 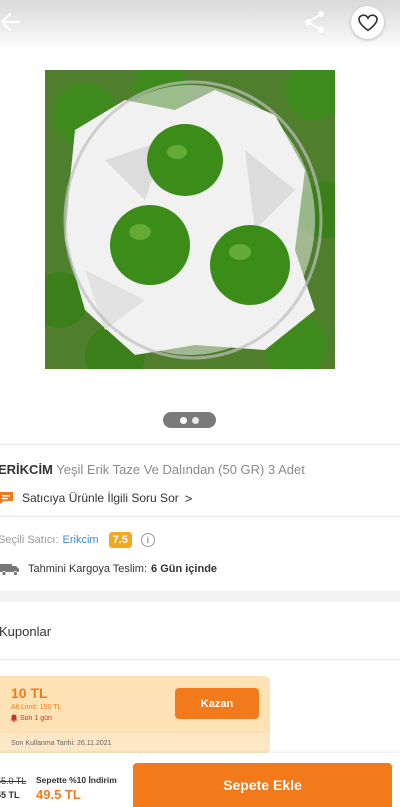 What do you see at coordinates (13, 781) in the screenshot?
I see `old-price: 55.0 TL` at bounding box center [13, 781].